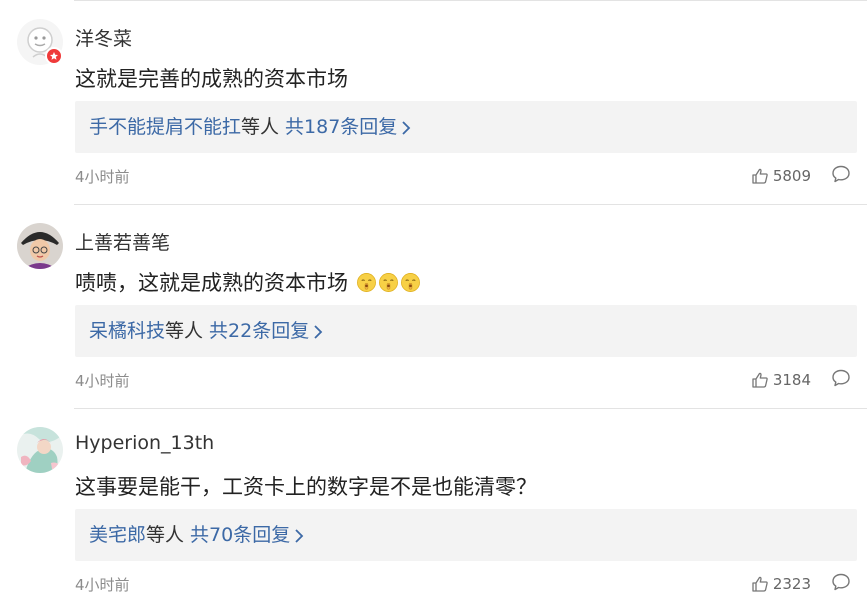 The width and height of the screenshot is (867, 612). What do you see at coordinates (103, 37) in the screenshot?
I see `username: 洋冬菜` at bounding box center [103, 37].